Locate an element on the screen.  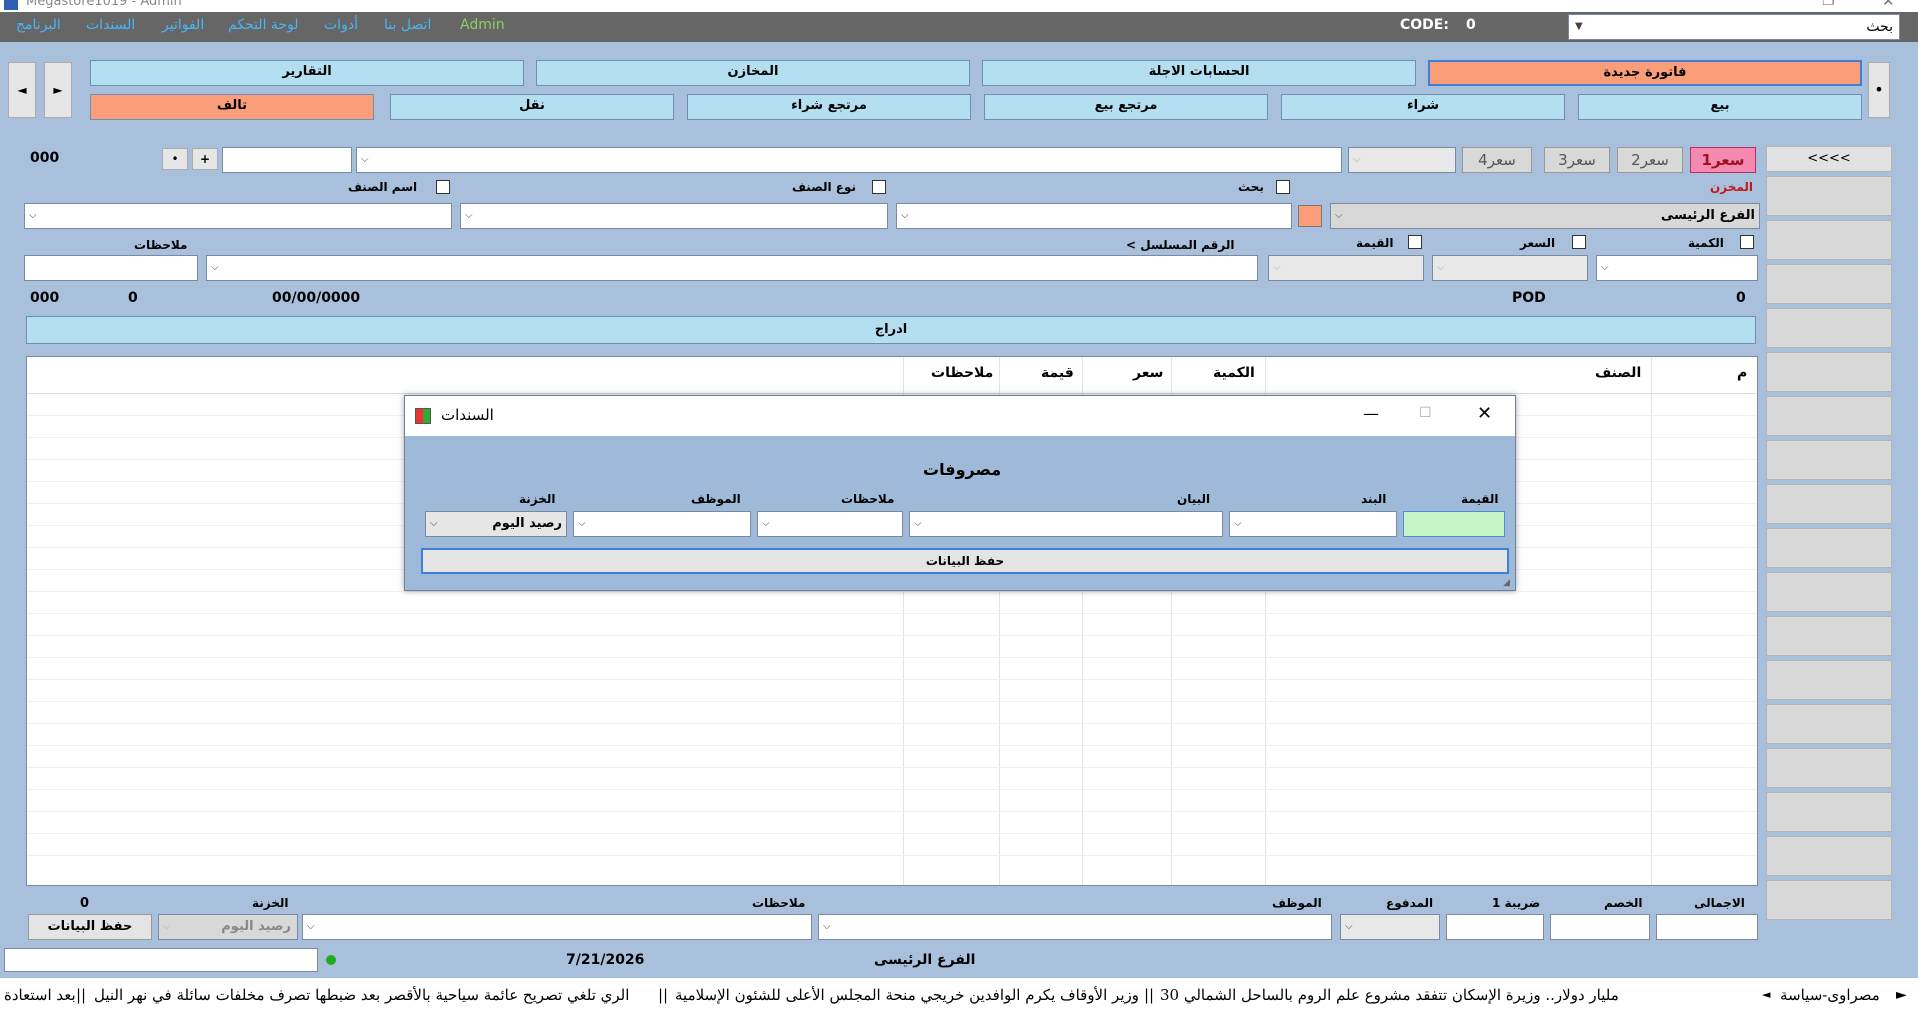
search-checkbox is located at coordinates (1283, 187).